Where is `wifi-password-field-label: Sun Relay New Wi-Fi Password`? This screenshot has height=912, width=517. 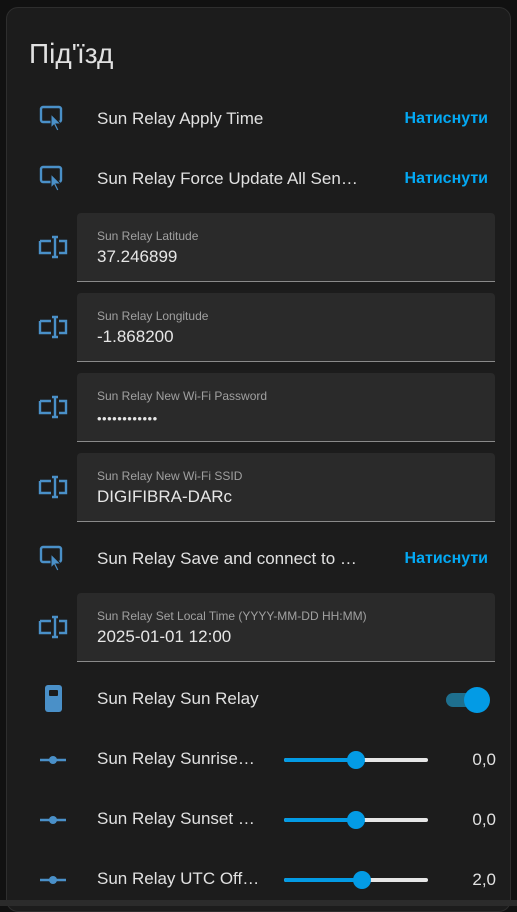 wifi-password-field-label: Sun Relay New Wi-Fi Password is located at coordinates (182, 396).